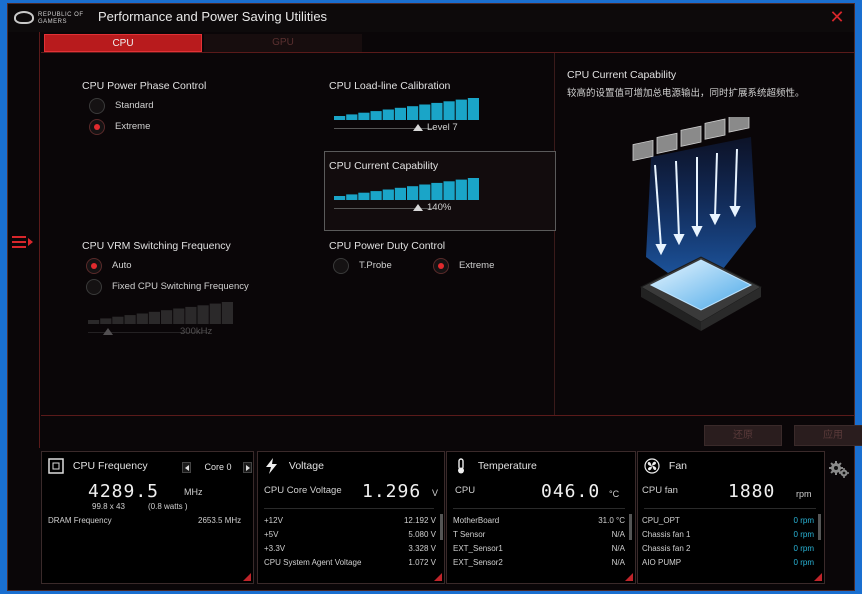  What do you see at coordinates (752, 491) in the screenshot?
I see `cpu-fan-value: 1880` at bounding box center [752, 491].